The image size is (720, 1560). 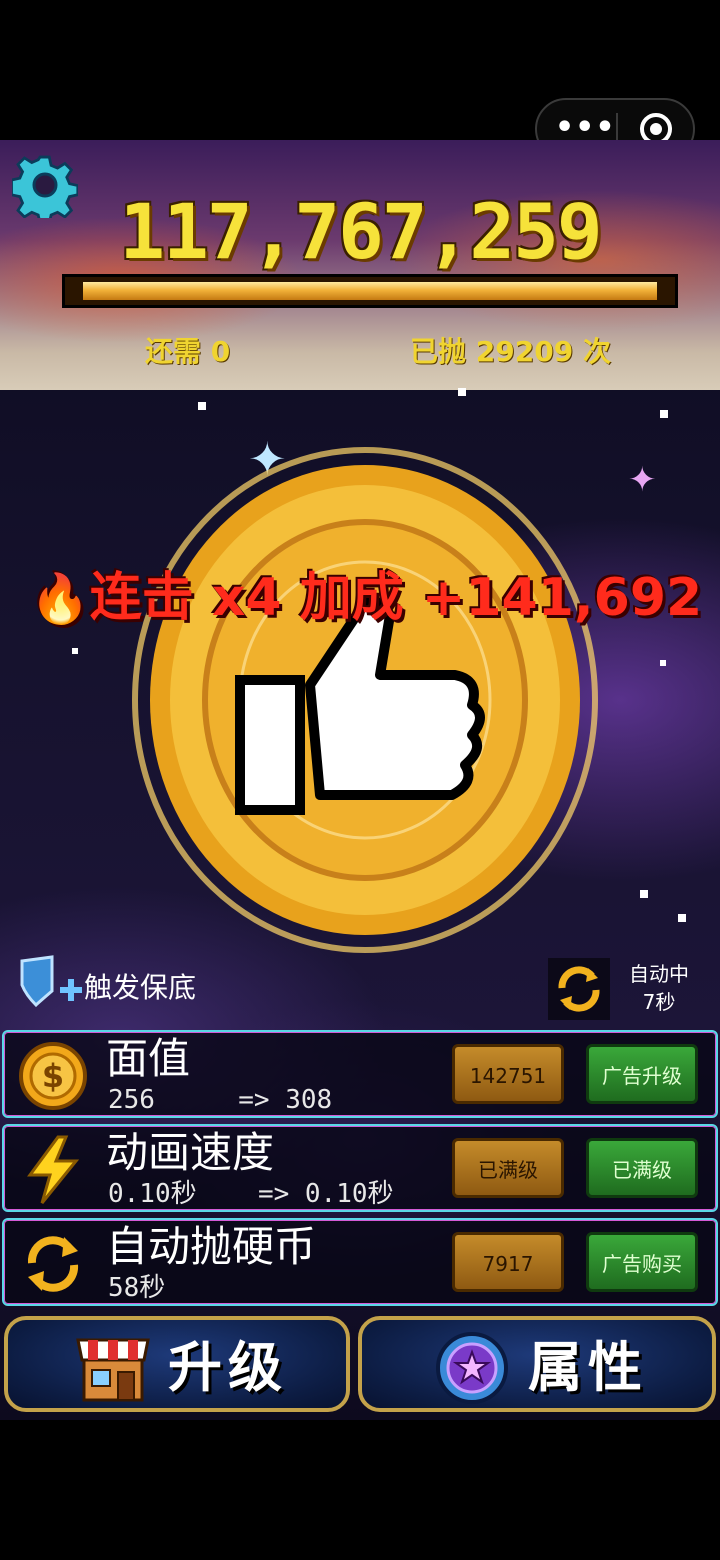 I want to click on upgrade-row-auto-flip: 自动抛硬币 58秒 7917 广告购买, so click(x=360, y=1262).